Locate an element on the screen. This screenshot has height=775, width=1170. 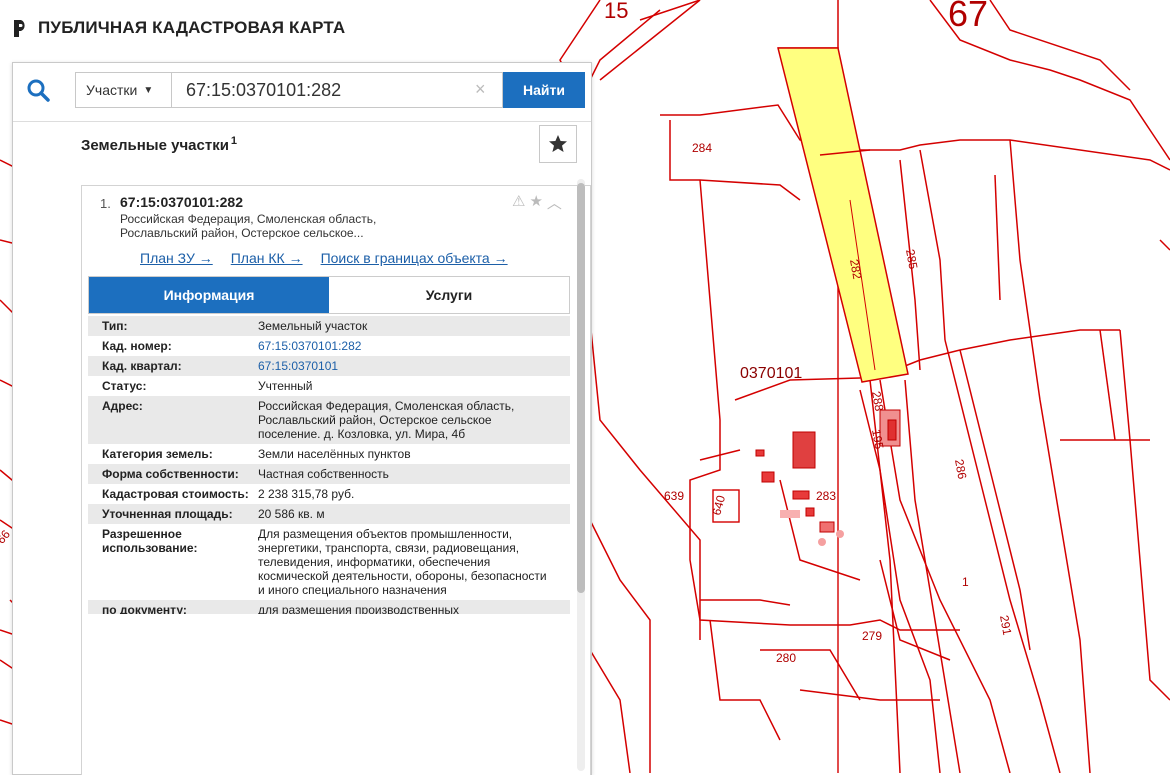
field-value: 2 238 315,78 руб. is located at coordinates (306, 494).